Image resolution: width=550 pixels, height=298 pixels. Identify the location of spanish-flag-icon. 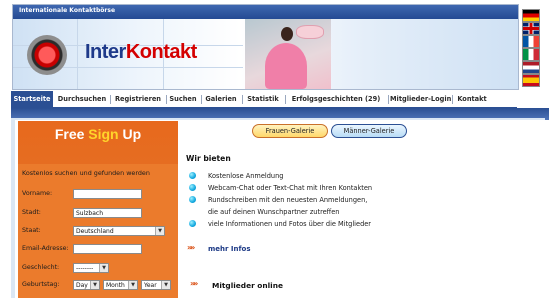
(531, 80).